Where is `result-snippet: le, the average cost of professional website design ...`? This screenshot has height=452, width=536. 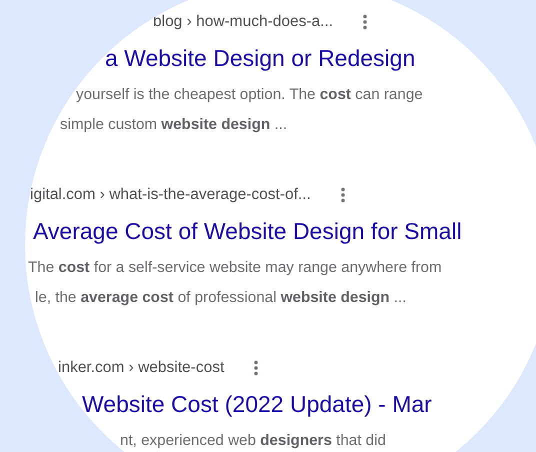 result-snippet: le, the average cost of professional website design ... is located at coordinates (220, 297).